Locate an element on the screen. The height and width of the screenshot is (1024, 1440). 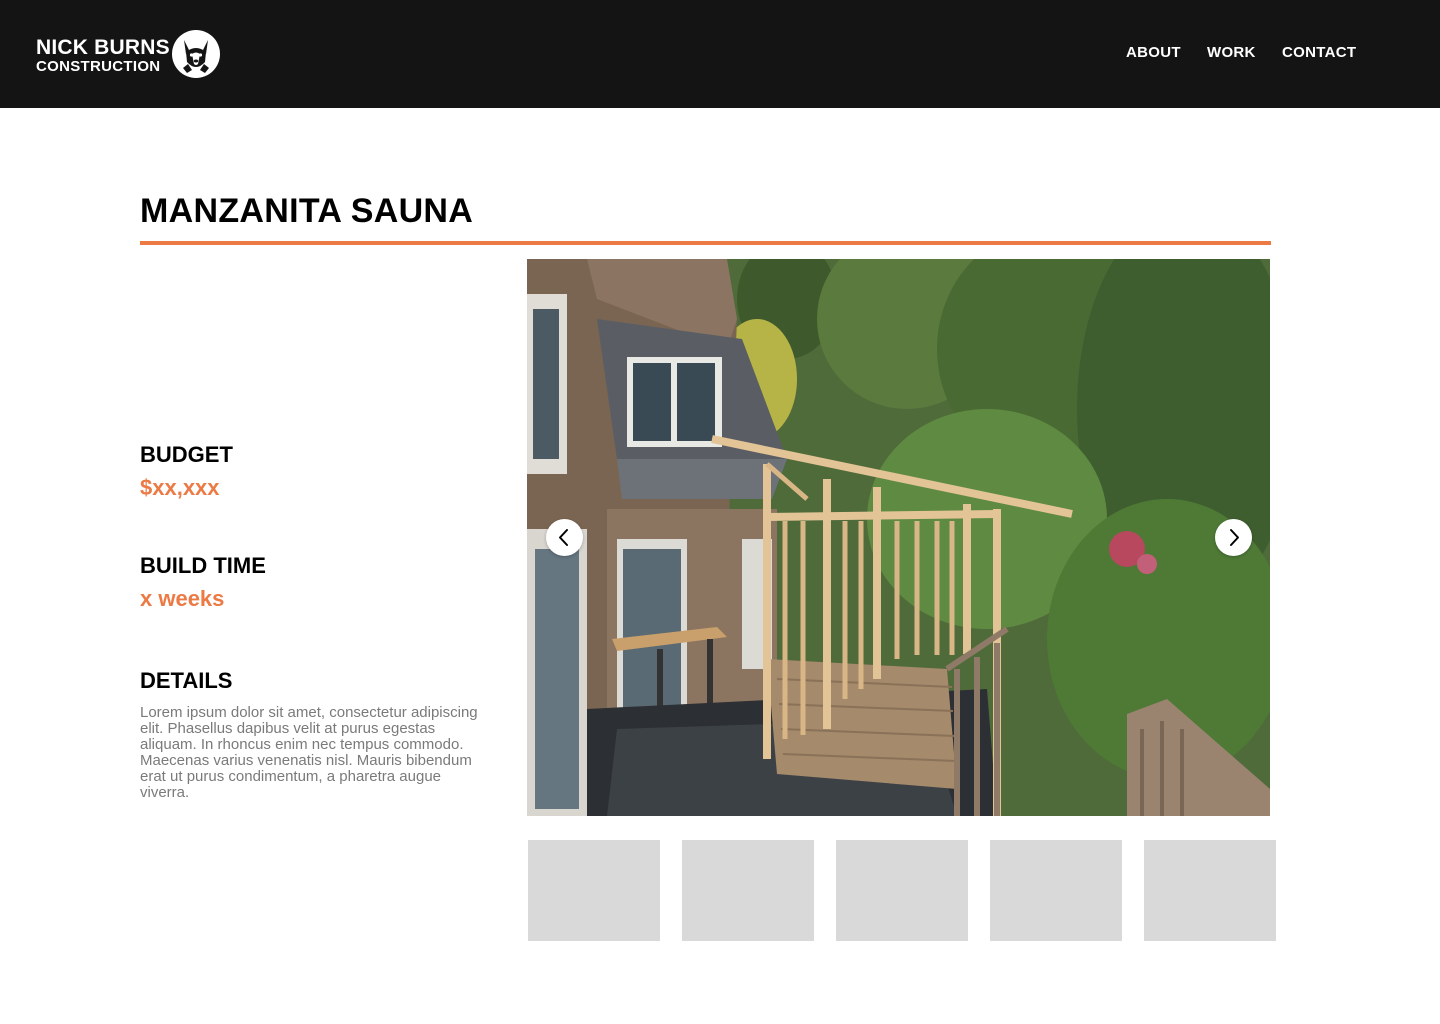
build-time-value: x weeks is located at coordinates (182, 598).